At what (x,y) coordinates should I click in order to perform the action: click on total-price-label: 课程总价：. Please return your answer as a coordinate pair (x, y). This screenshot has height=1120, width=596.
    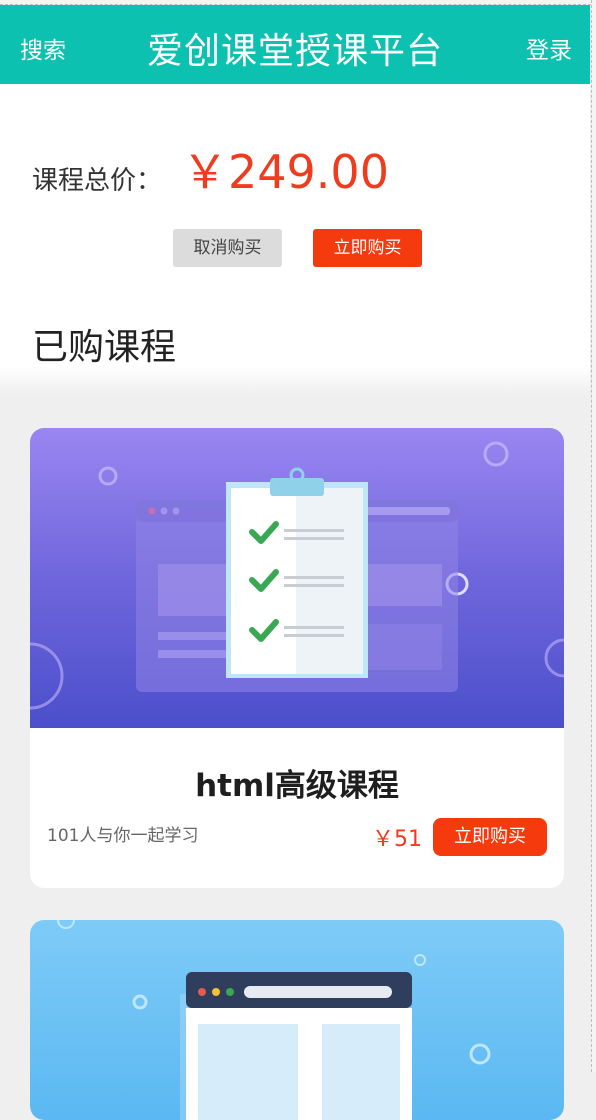
    Looking at the image, I should click on (97, 181).